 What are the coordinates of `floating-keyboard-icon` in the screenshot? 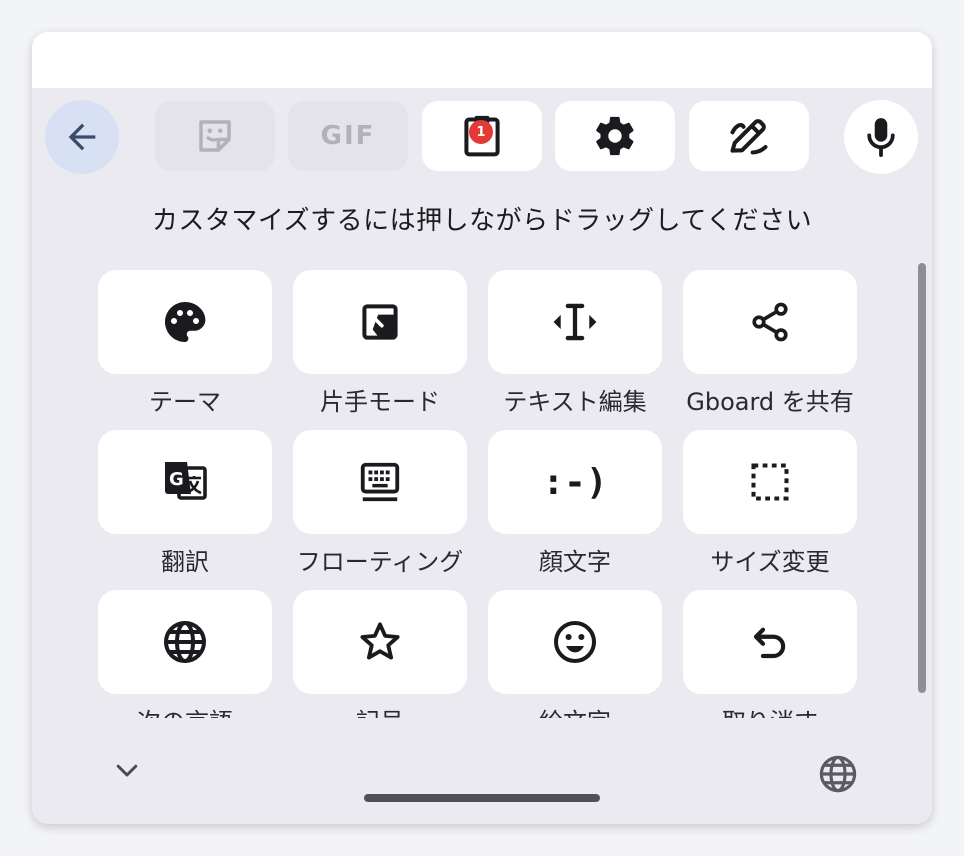 It's located at (380, 482).